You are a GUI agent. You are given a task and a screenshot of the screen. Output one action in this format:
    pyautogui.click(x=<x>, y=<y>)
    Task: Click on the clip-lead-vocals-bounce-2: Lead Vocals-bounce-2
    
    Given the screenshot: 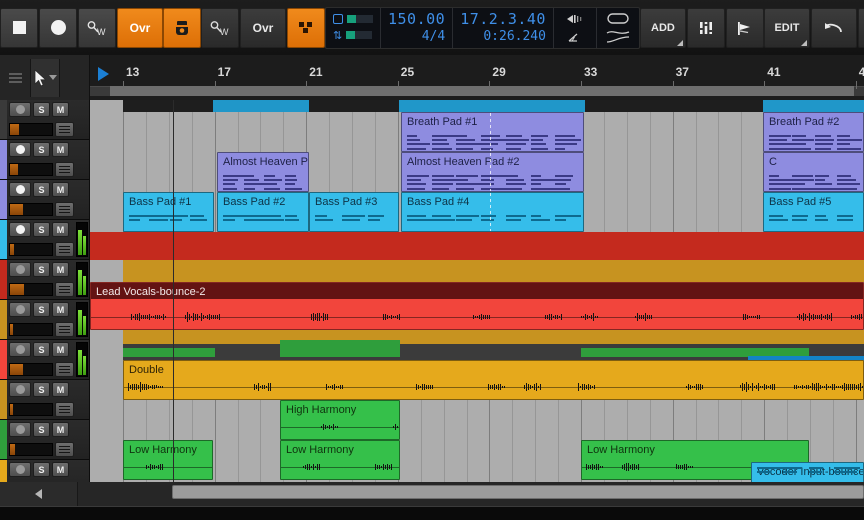 What is the action you would take?
    pyautogui.click(x=477, y=306)
    